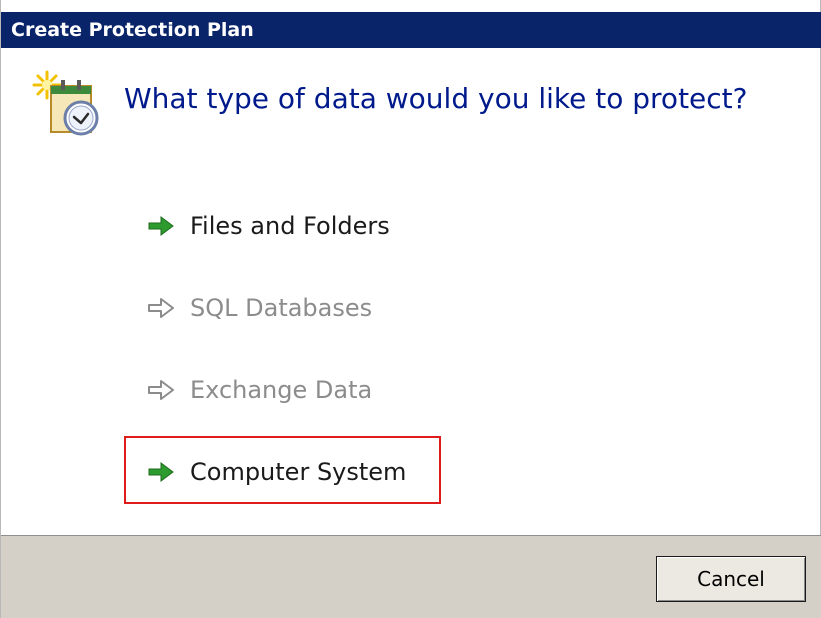 This screenshot has height=618, width=821. What do you see at coordinates (132, 30) in the screenshot?
I see `dialog-title: Create Protection Plan` at bounding box center [132, 30].